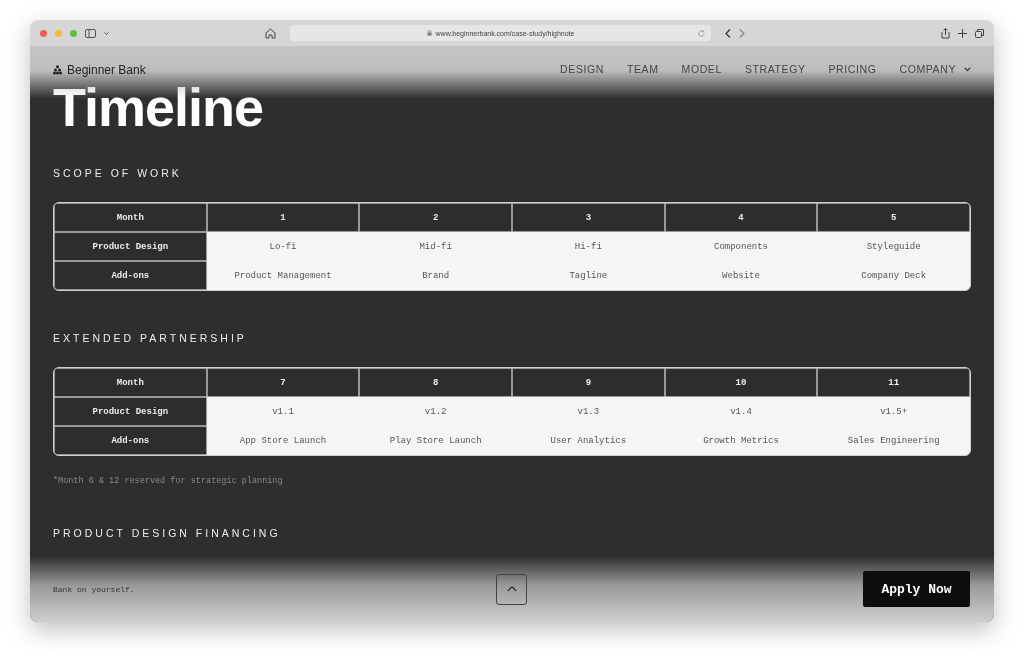  I want to click on table-cell-text: Product Management, so click(283, 276).